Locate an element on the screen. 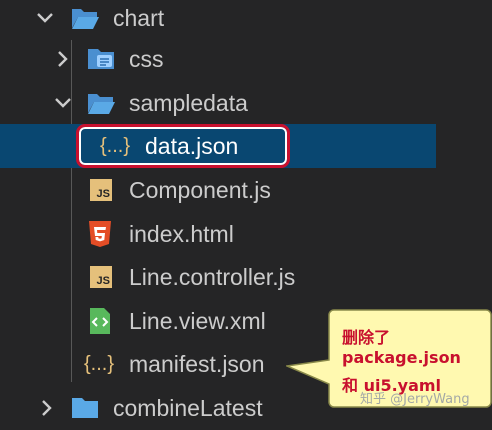 The image size is (492, 430). folder-icon is located at coordinates (85, 408).